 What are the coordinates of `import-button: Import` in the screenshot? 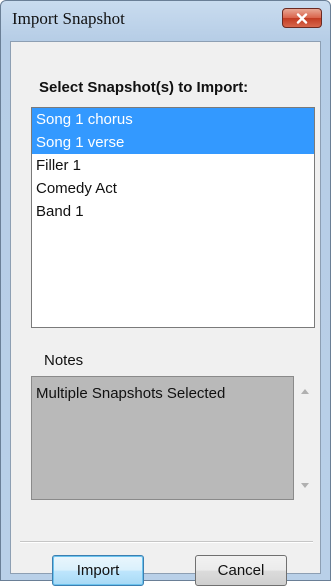 It's located at (98, 570).